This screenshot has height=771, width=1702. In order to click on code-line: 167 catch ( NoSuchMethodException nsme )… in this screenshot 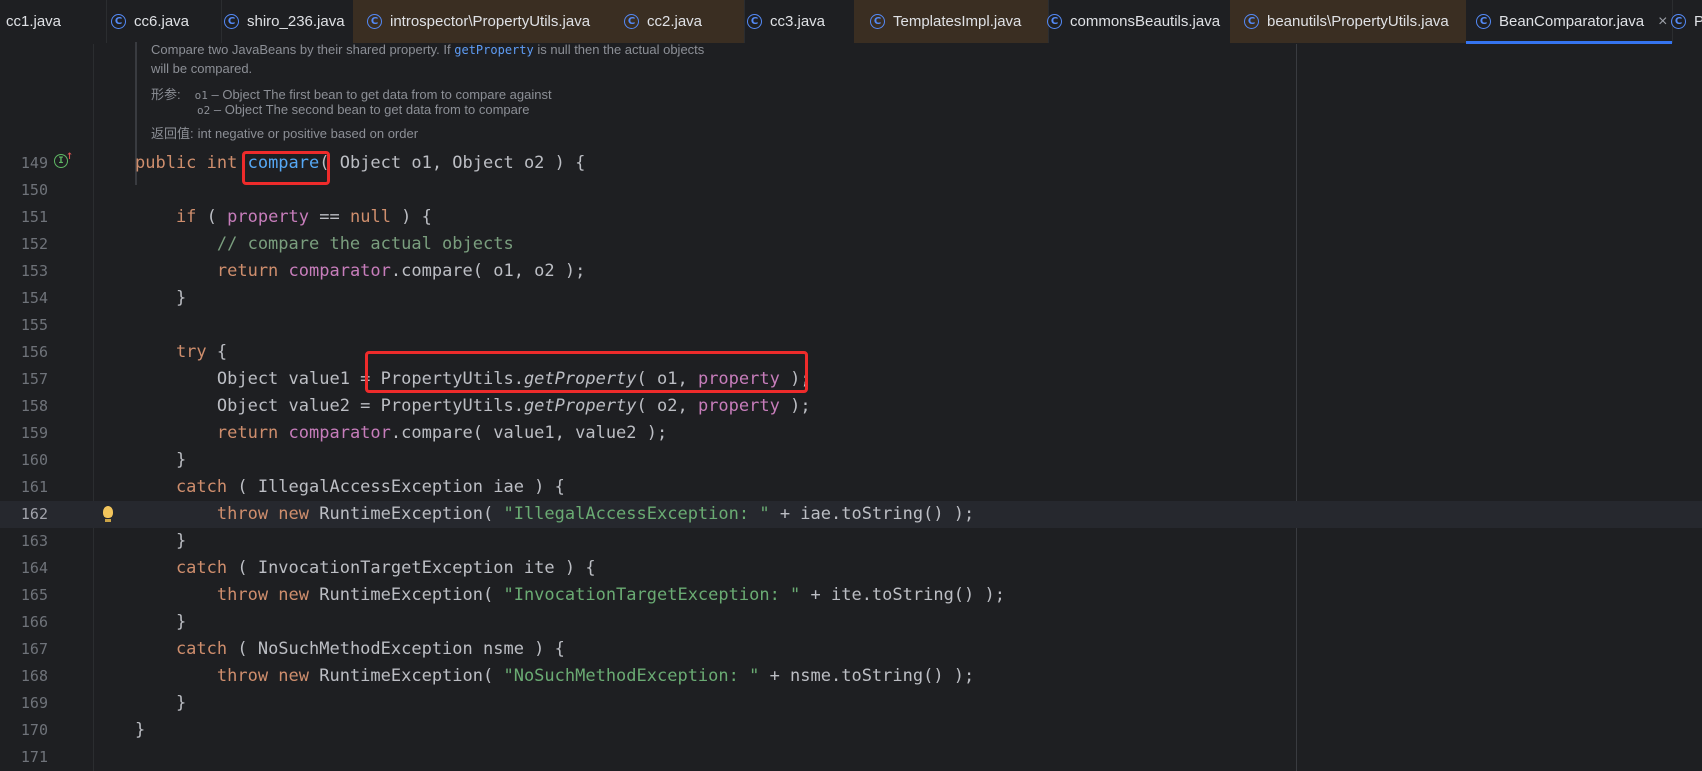, I will do `click(851, 649)`.